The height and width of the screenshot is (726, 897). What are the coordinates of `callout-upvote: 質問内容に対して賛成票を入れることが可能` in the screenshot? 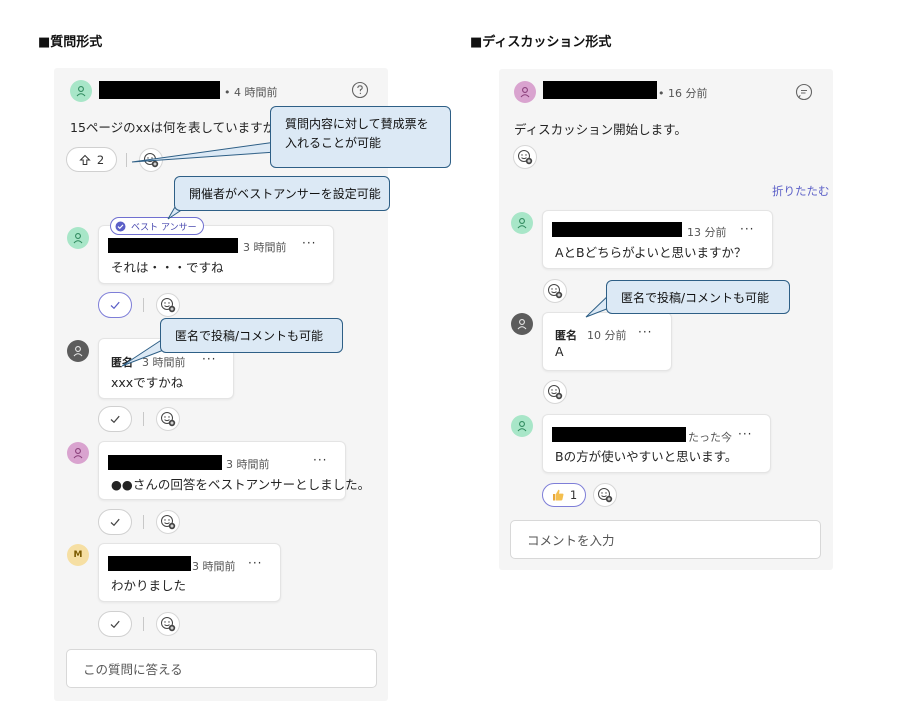 It's located at (360, 137).